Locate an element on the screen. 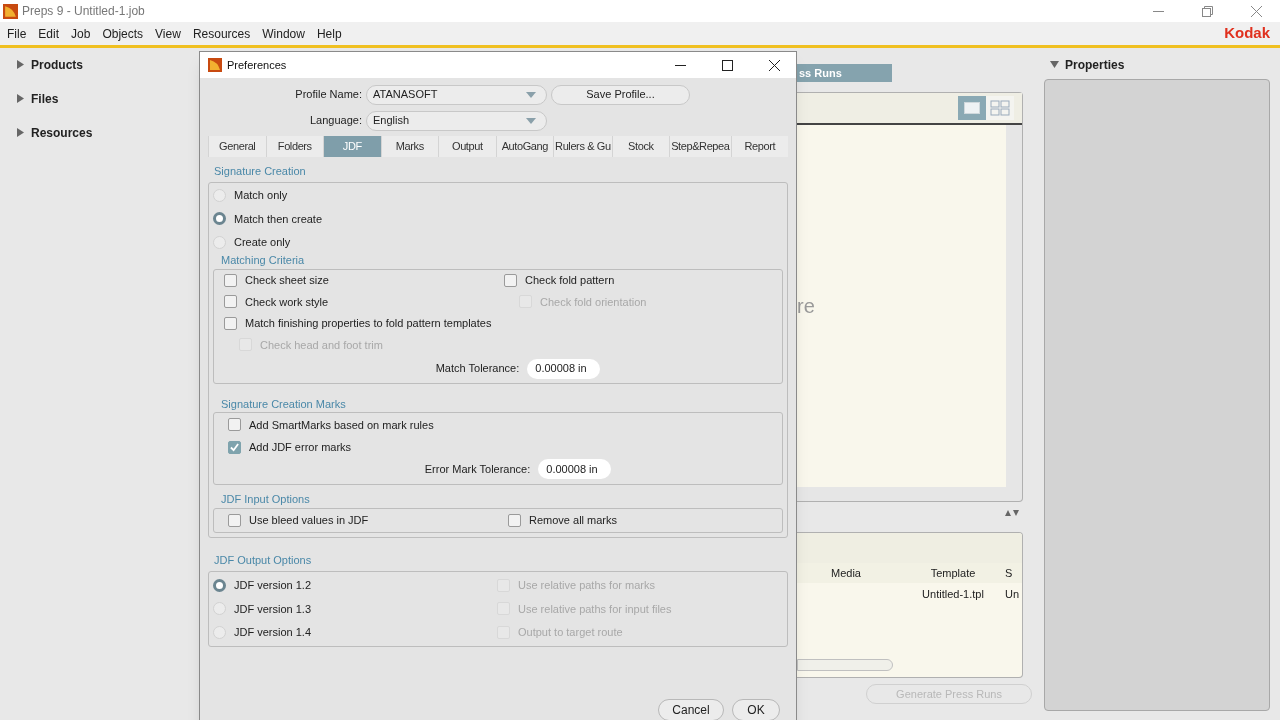 The width and height of the screenshot is (1280, 720). menu-item: File is located at coordinates (17, 33).